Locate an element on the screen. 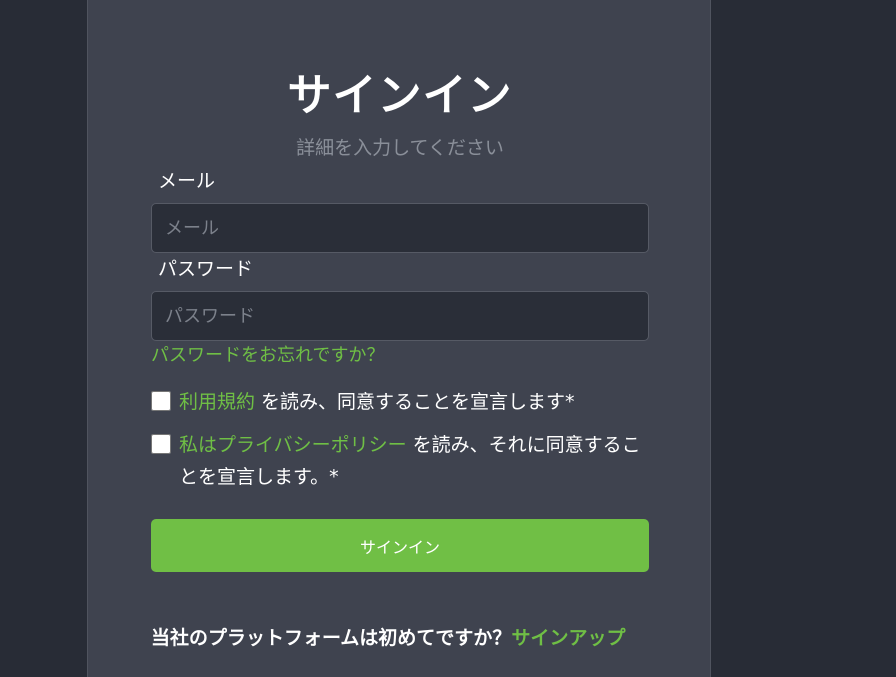 The height and width of the screenshot is (677, 896). password-field is located at coordinates (400, 316).